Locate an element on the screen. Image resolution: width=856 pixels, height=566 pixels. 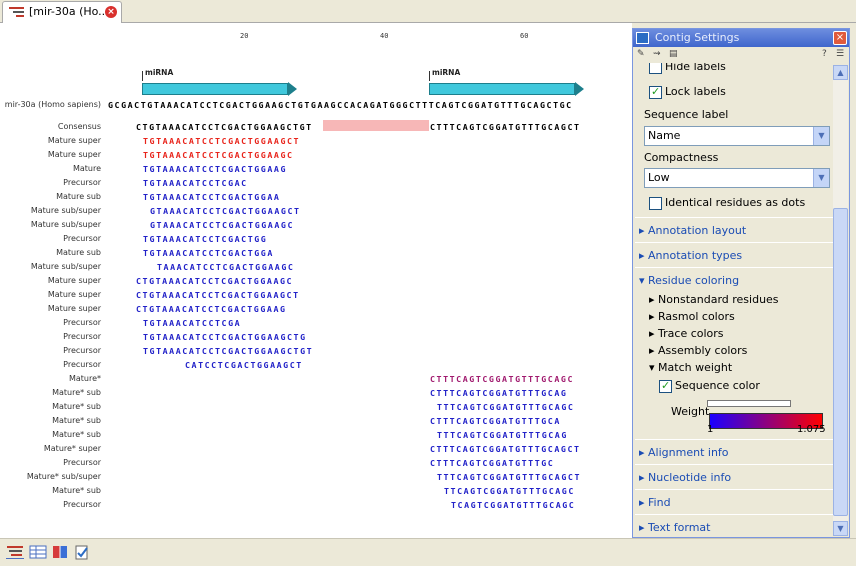
read-row: Mature super CTGTAAACATCCTCGACTGGAAGCT is located at coordinates (316, 295).